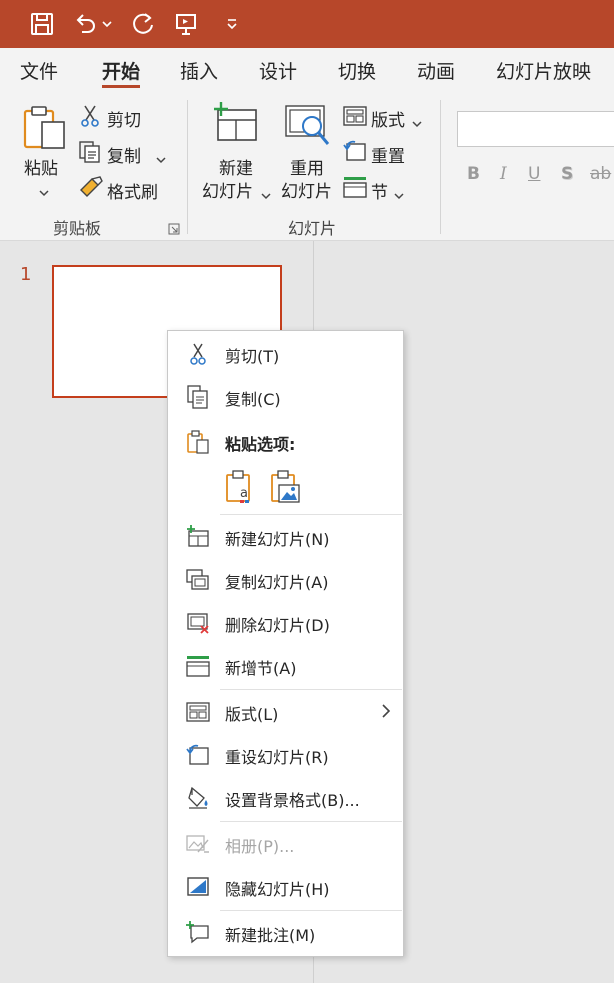 This screenshot has width=614, height=983. What do you see at coordinates (144, 24) in the screenshot?
I see `redo-icon` at bounding box center [144, 24].